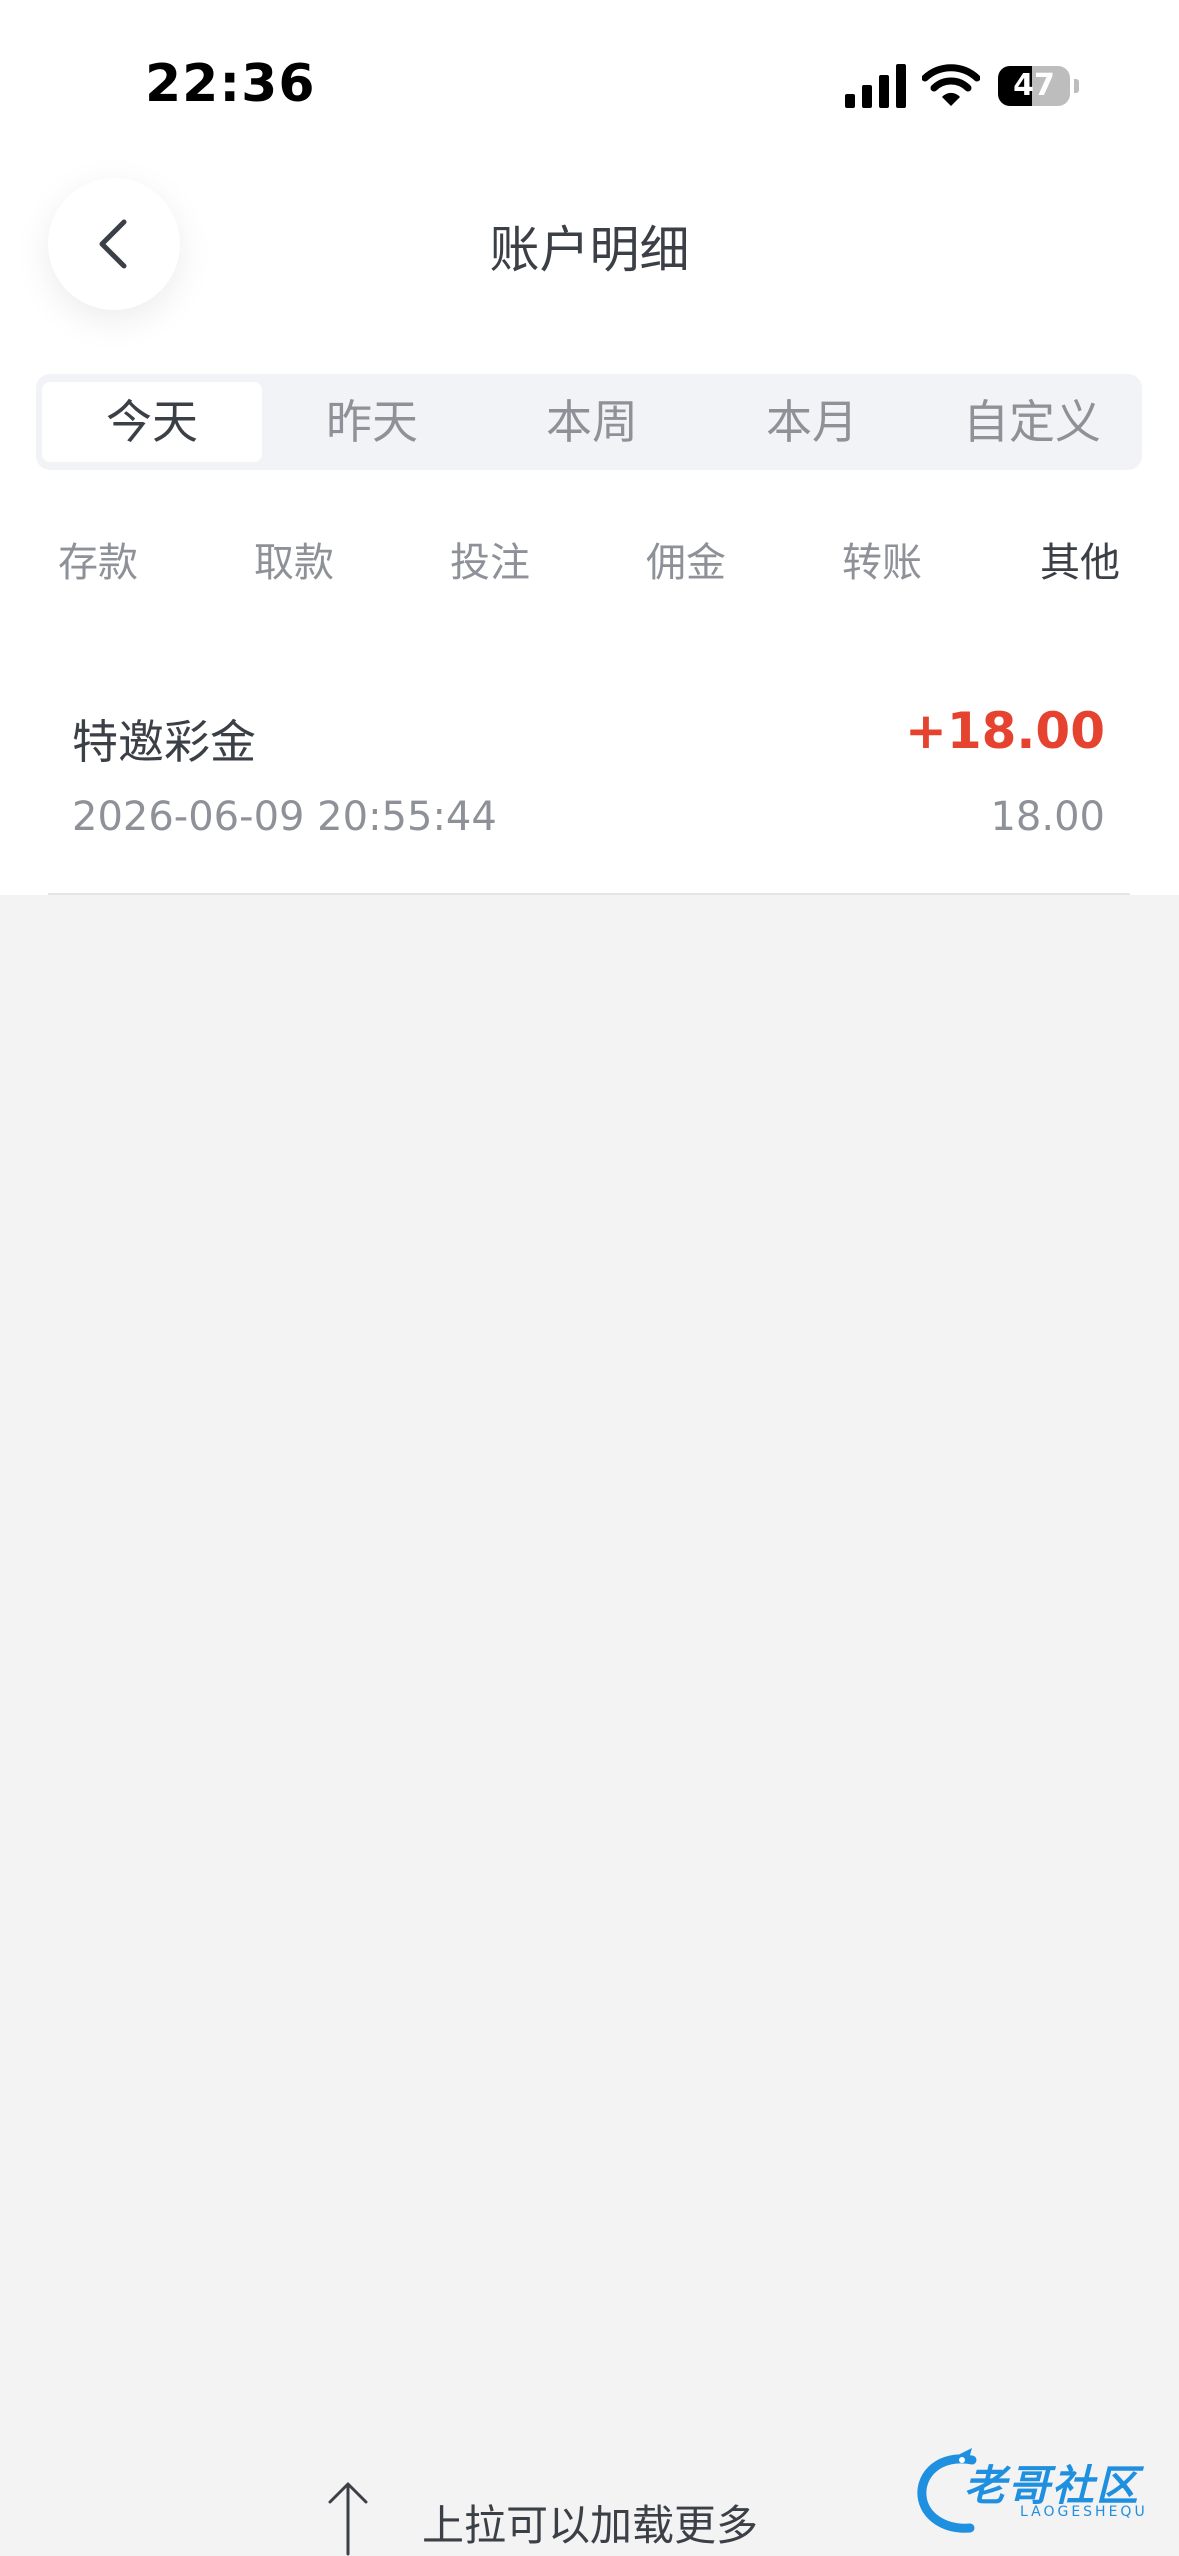  What do you see at coordinates (164, 742) in the screenshot?
I see `record-title: 特邀彩金` at bounding box center [164, 742].